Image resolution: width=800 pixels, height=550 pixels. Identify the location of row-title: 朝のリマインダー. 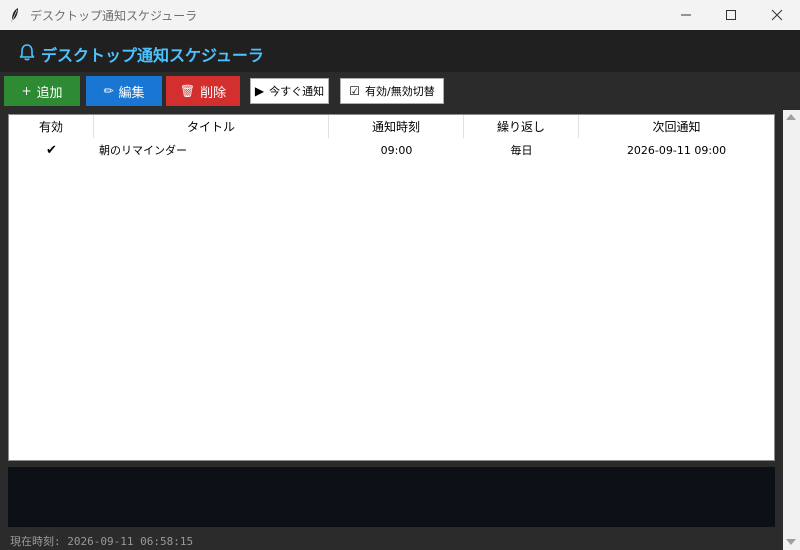
(143, 150).